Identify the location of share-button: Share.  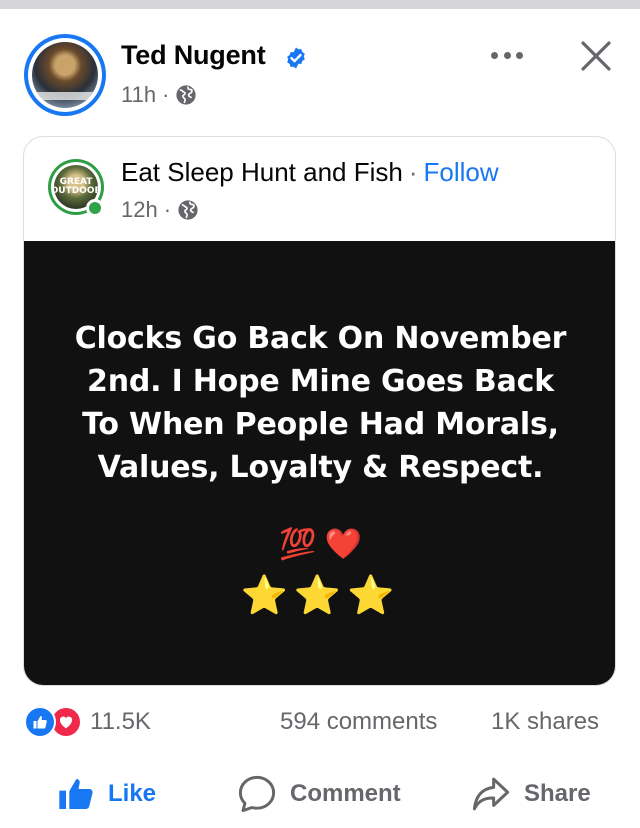
(530, 794).